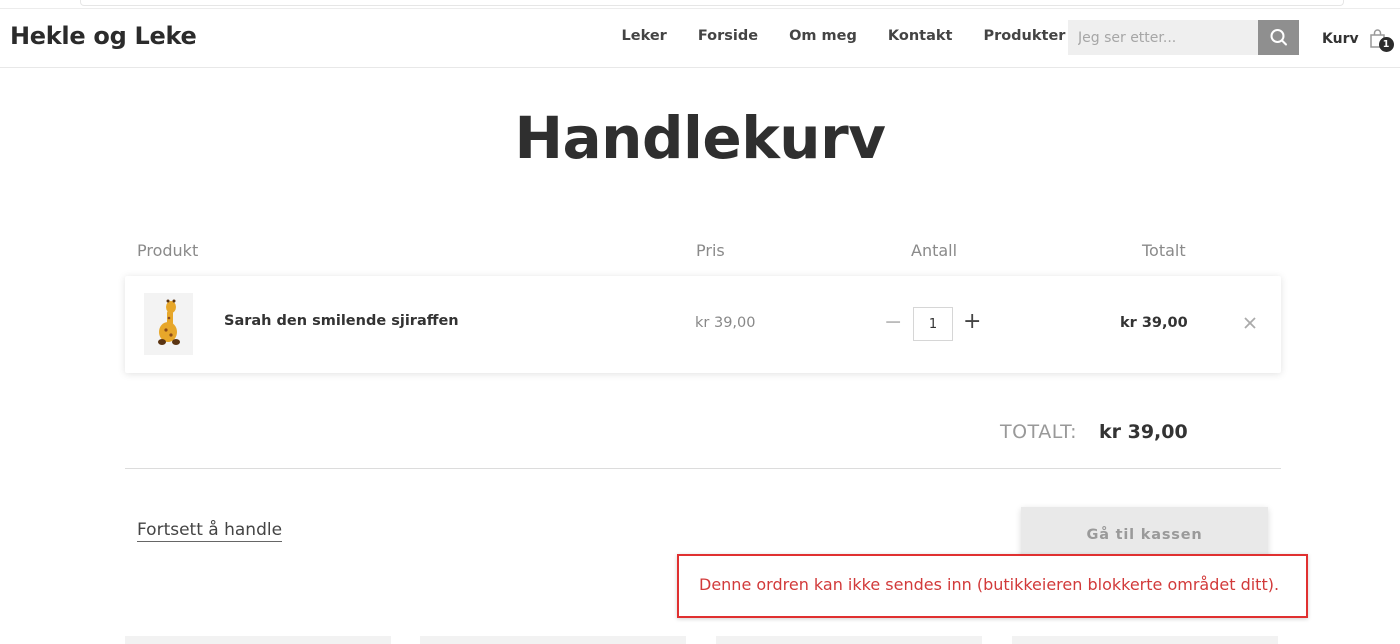 This screenshot has width=1400, height=644. I want to click on cart-link: Kurv 1, so click(1358, 40).